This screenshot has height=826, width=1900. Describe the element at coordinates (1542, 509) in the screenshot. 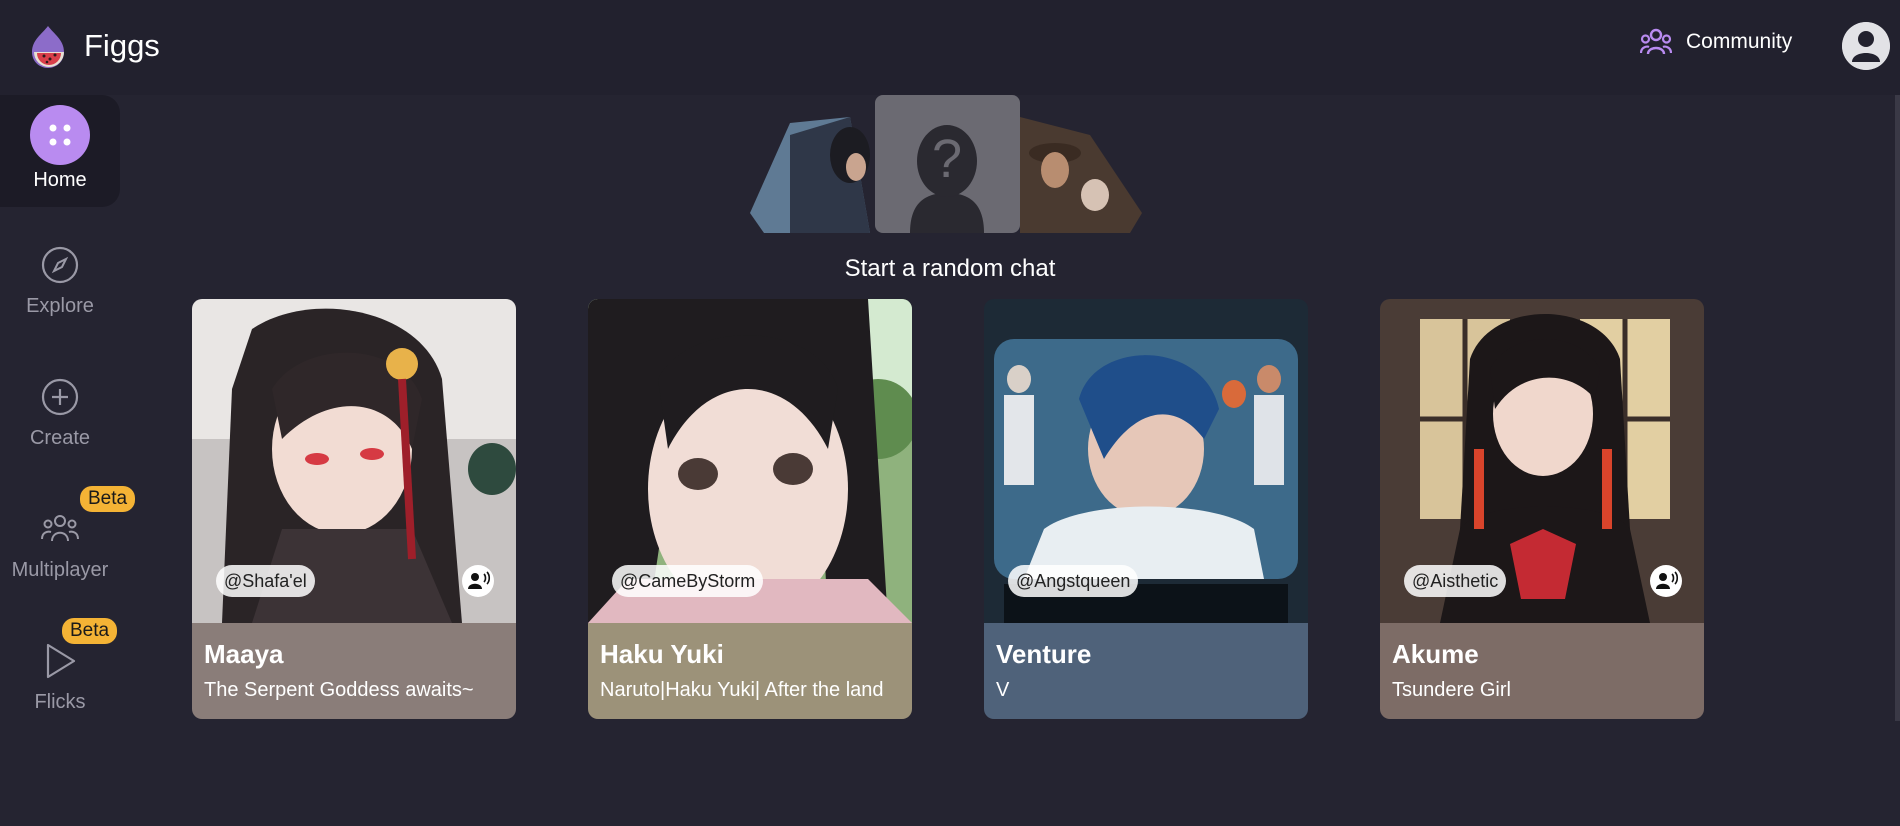

I see `character-card-akume: @Aisthetic Akume Tsundere Girl` at that location.